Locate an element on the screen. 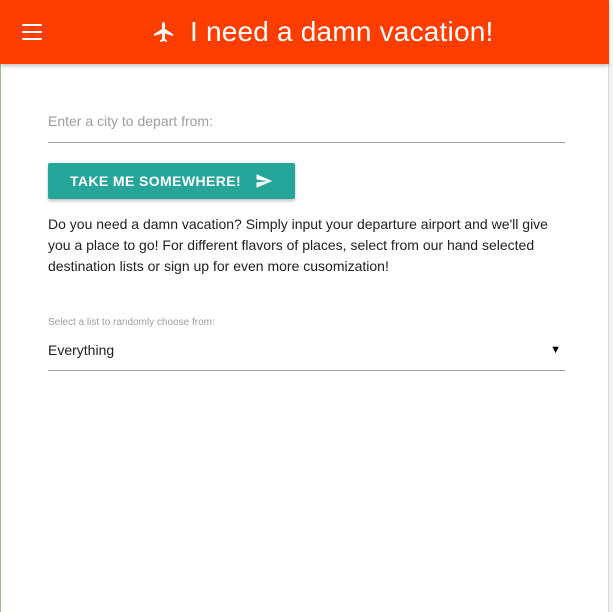  hamburger-menu-icon is located at coordinates (32, 32).